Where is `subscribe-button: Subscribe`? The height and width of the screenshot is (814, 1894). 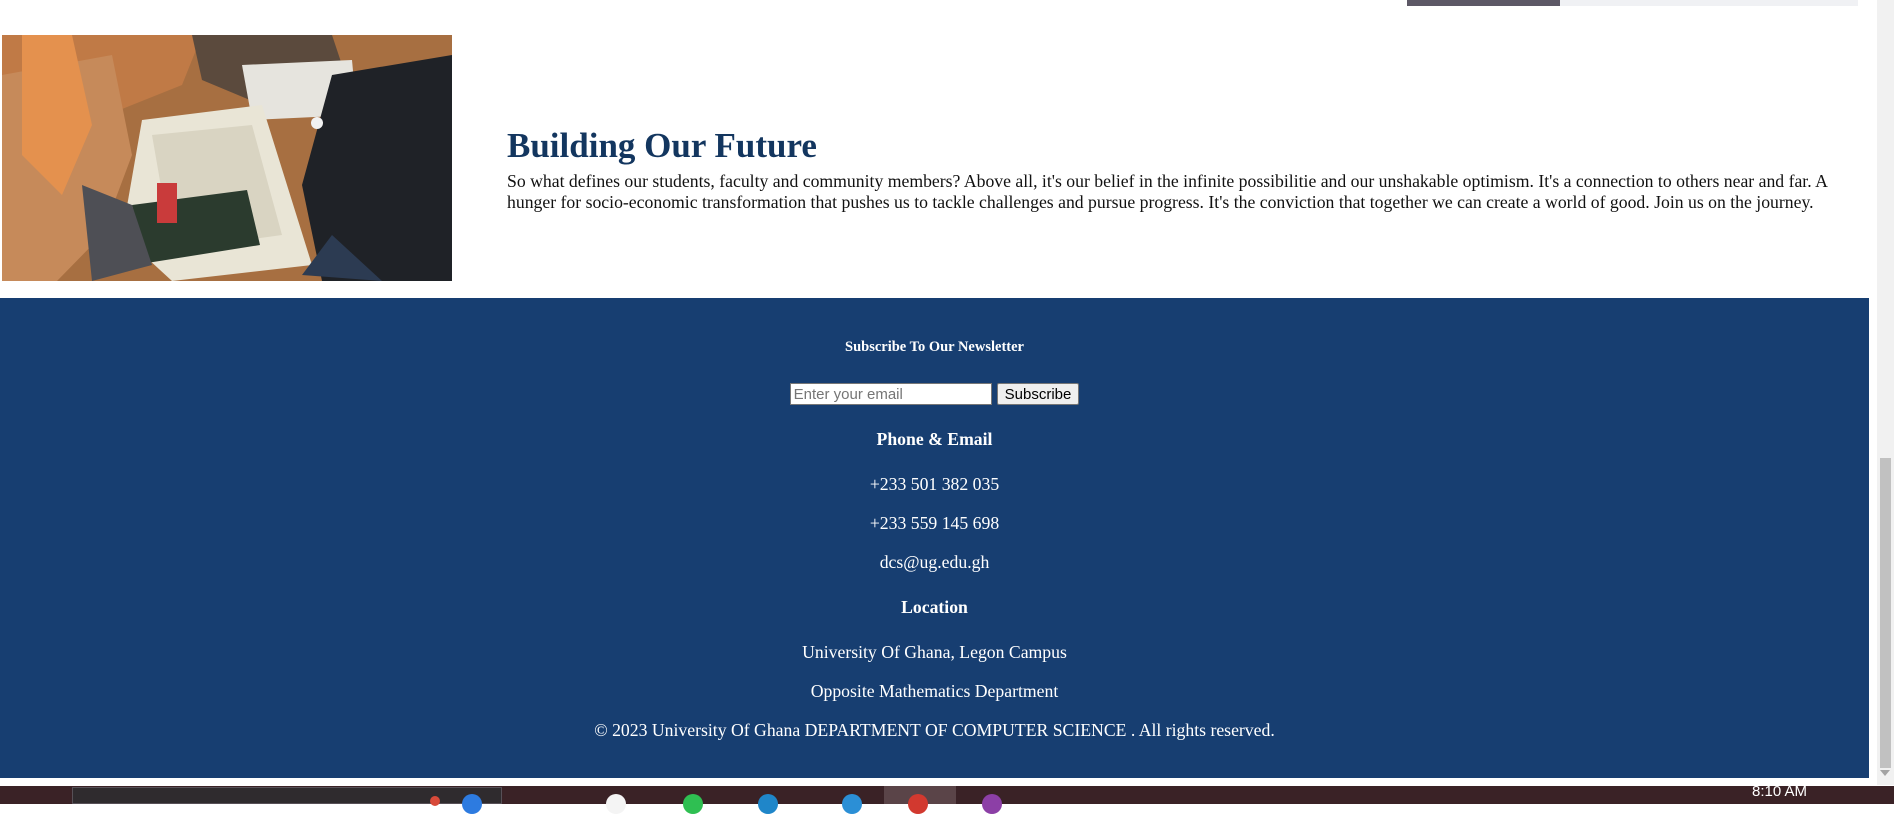 subscribe-button: Subscribe is located at coordinates (1038, 394).